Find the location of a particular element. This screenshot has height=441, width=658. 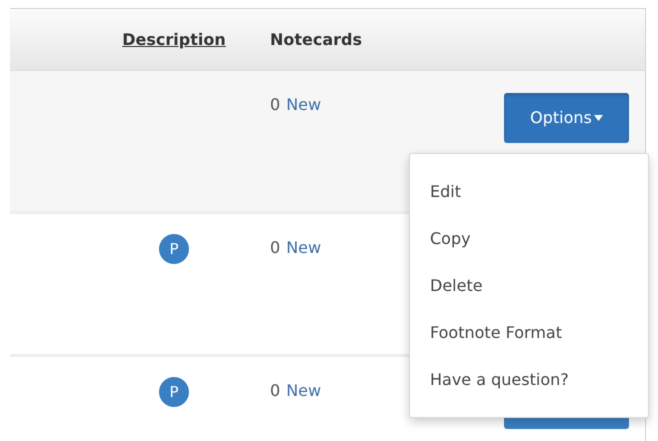

menu-item: Edit is located at coordinates (529, 191).